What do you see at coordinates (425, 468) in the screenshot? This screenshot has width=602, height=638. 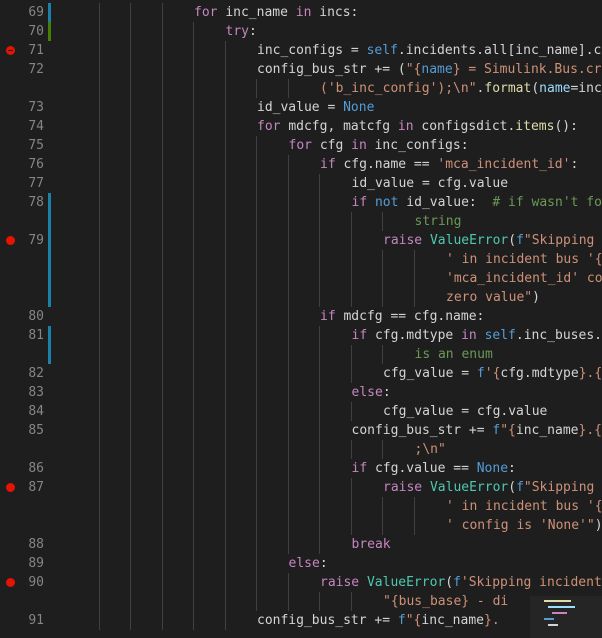 I see `code-token: cfg.value ==` at bounding box center [425, 468].